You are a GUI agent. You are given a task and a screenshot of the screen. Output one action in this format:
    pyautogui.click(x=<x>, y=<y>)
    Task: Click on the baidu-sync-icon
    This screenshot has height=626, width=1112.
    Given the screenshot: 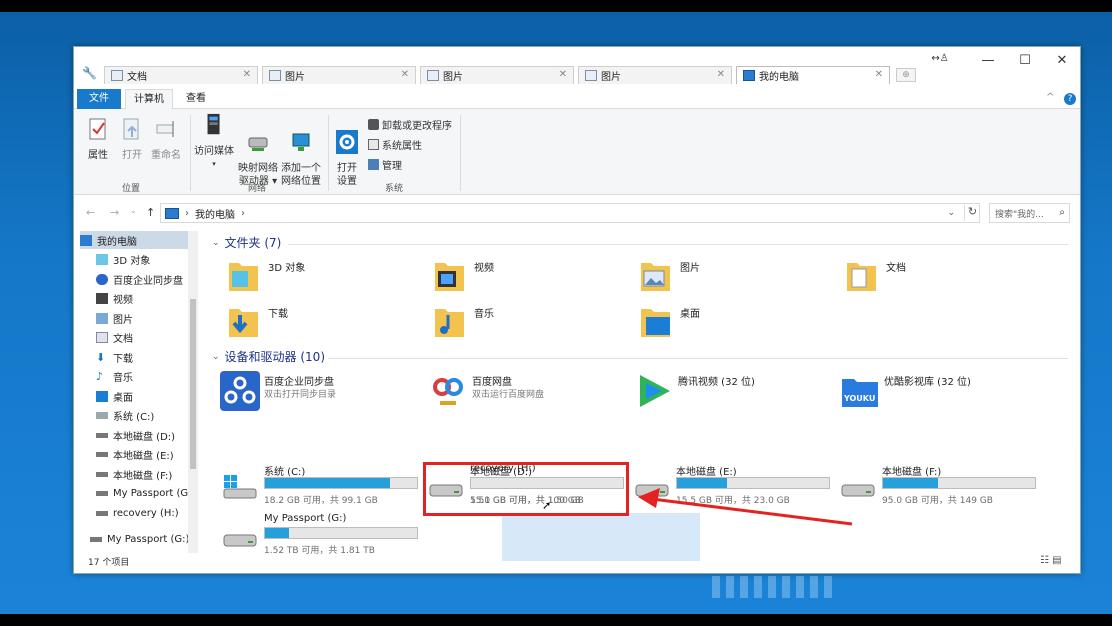 What is the action you would take?
    pyautogui.click(x=102, y=279)
    